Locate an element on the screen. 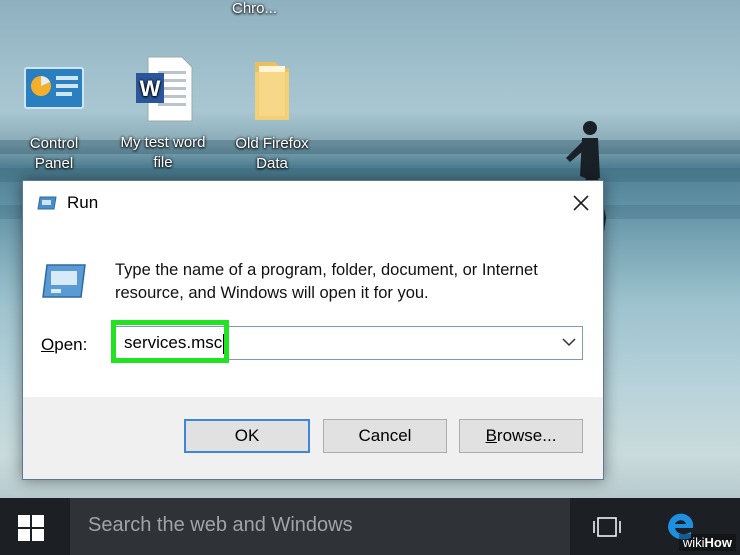  desktop-icon-label: Control Panel is located at coordinates (54, 153).